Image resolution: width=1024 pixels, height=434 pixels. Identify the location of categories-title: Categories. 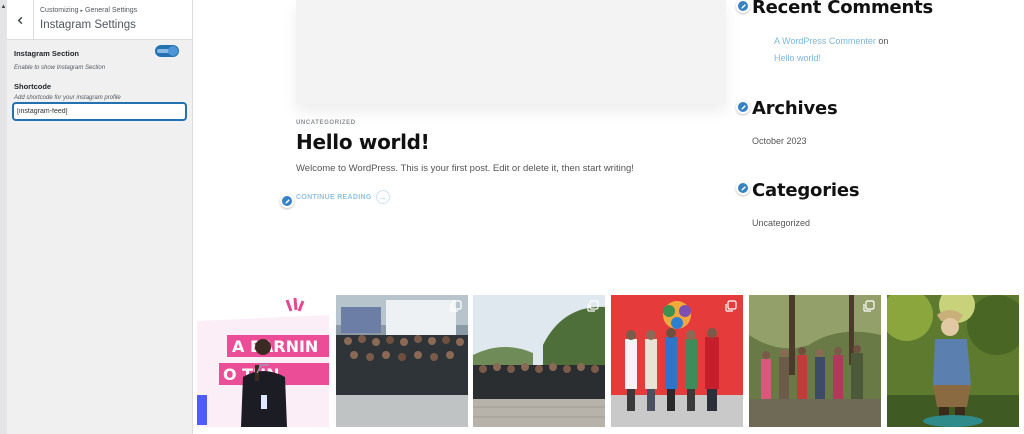
(806, 190).